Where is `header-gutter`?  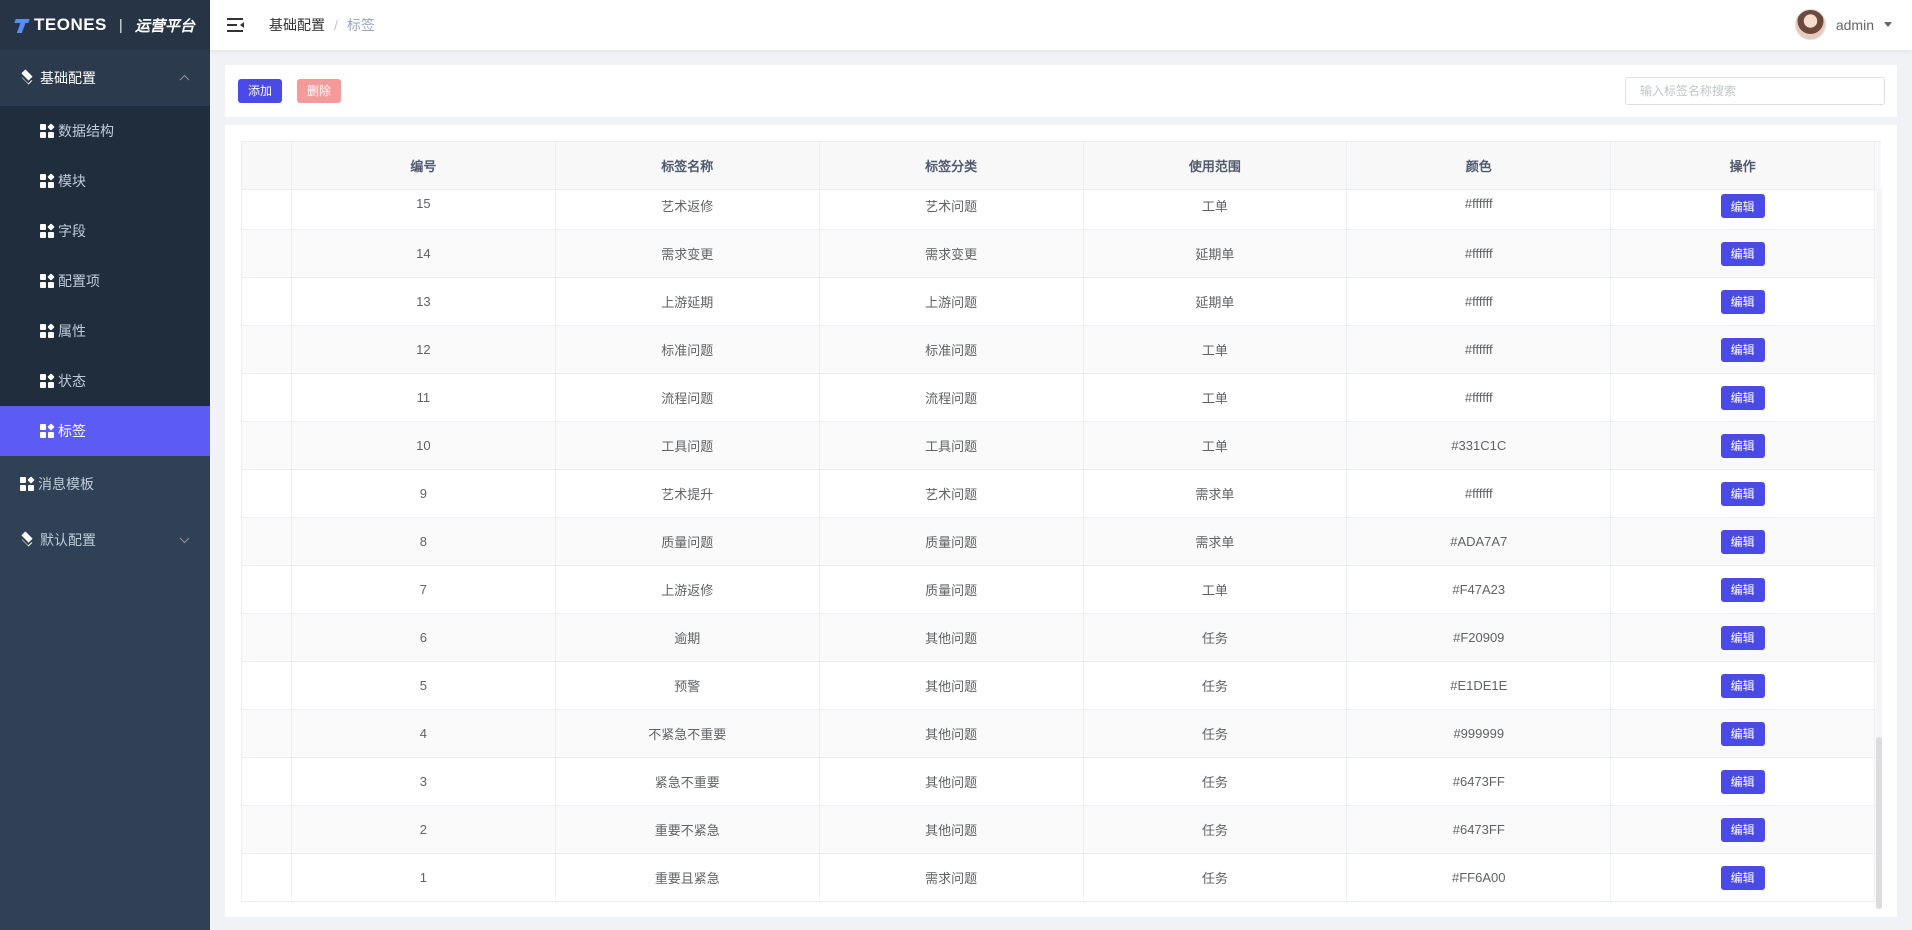 header-gutter is located at coordinates (1878, 166).